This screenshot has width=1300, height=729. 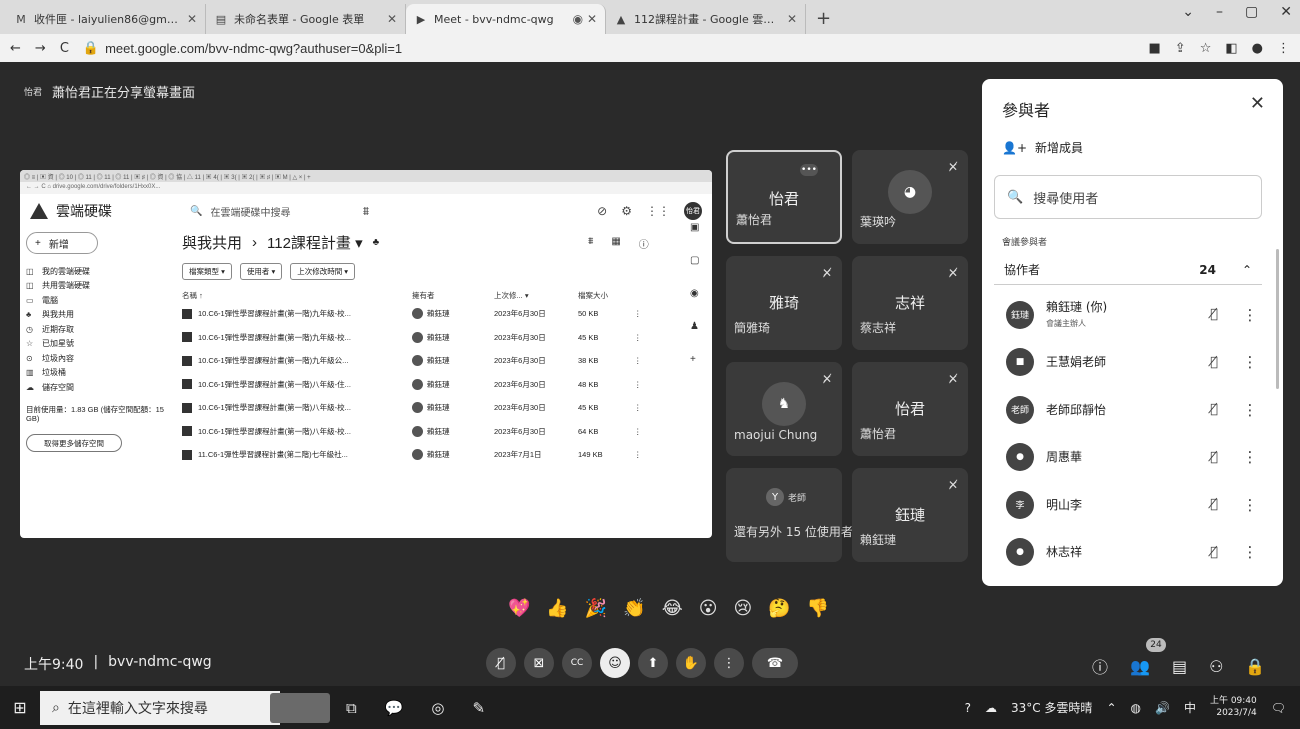 What do you see at coordinates (743, 608) in the screenshot?
I see `reaction-sad-icon: 😢` at bounding box center [743, 608].